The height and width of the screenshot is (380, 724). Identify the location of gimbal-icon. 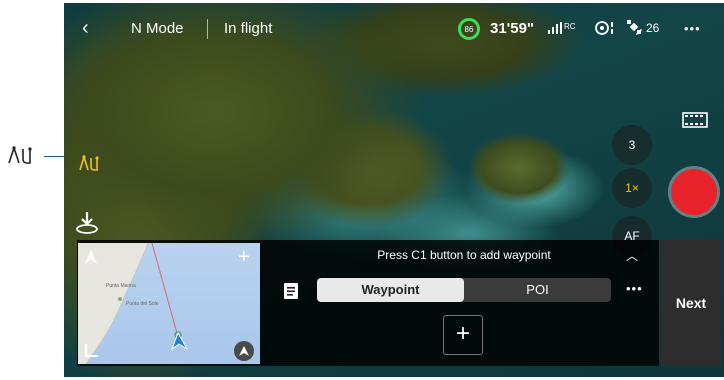
(604, 28).